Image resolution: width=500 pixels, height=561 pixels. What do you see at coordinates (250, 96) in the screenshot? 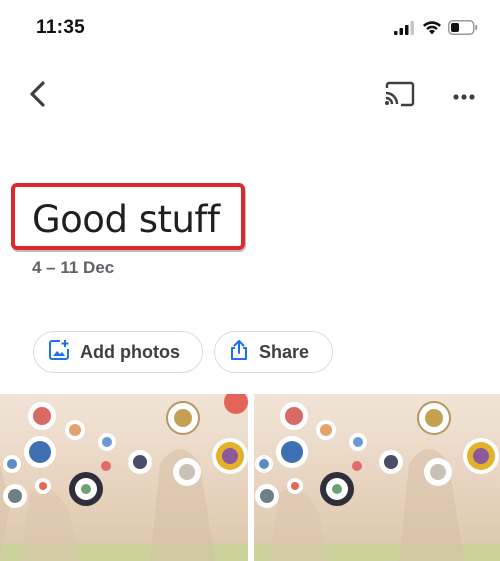
I see `top-app-bar` at bounding box center [250, 96].